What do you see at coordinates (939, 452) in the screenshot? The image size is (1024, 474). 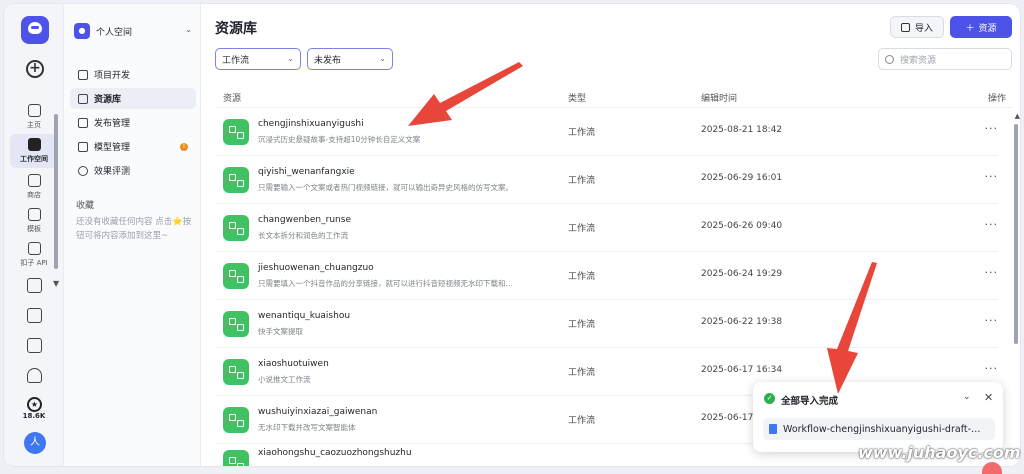 I see `watermark: www.juhaoyc.com` at bounding box center [939, 452].